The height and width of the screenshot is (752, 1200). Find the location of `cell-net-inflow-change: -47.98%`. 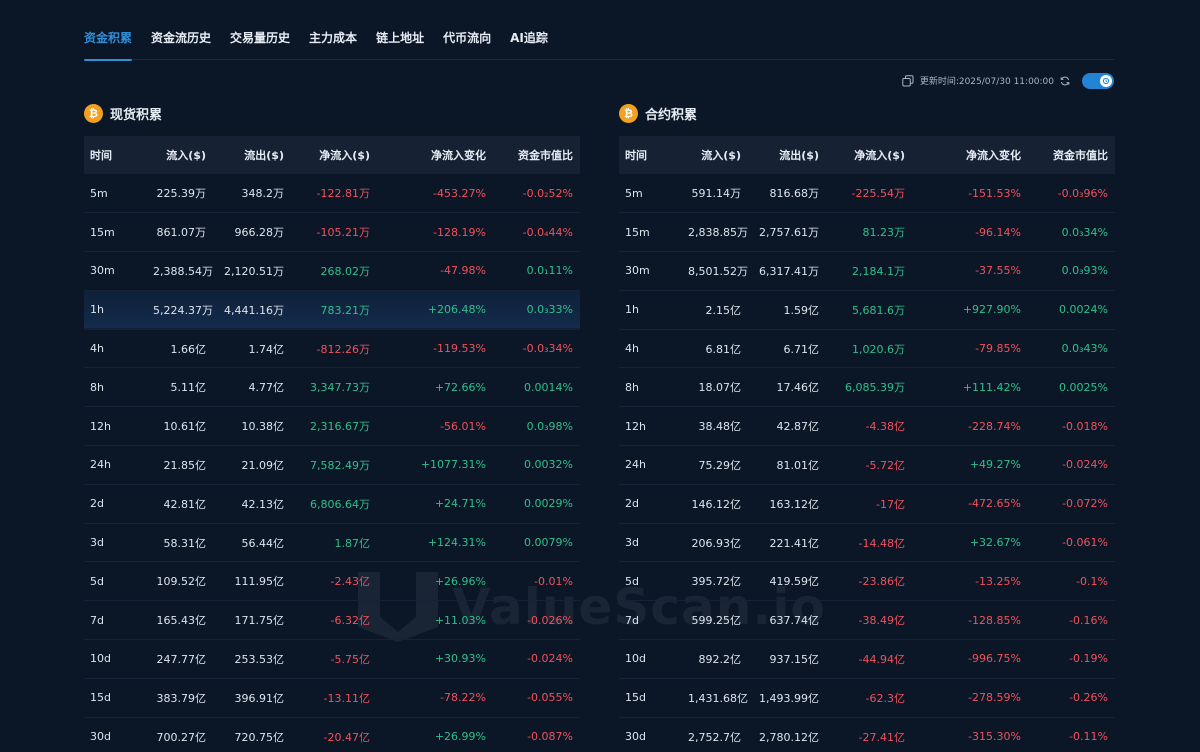

cell-net-inflow-change: -47.98% is located at coordinates (463, 271).